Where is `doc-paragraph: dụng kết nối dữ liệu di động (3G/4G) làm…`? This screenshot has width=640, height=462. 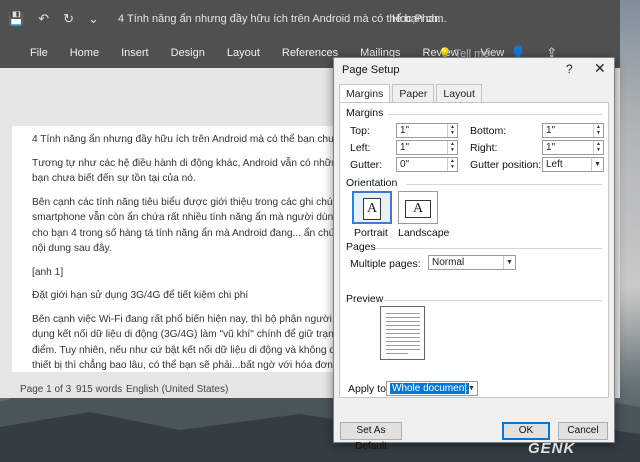
doc-paragraph: dụng kết nối dữ liệu di động (3G/4G) làm… is located at coordinates (187, 334).